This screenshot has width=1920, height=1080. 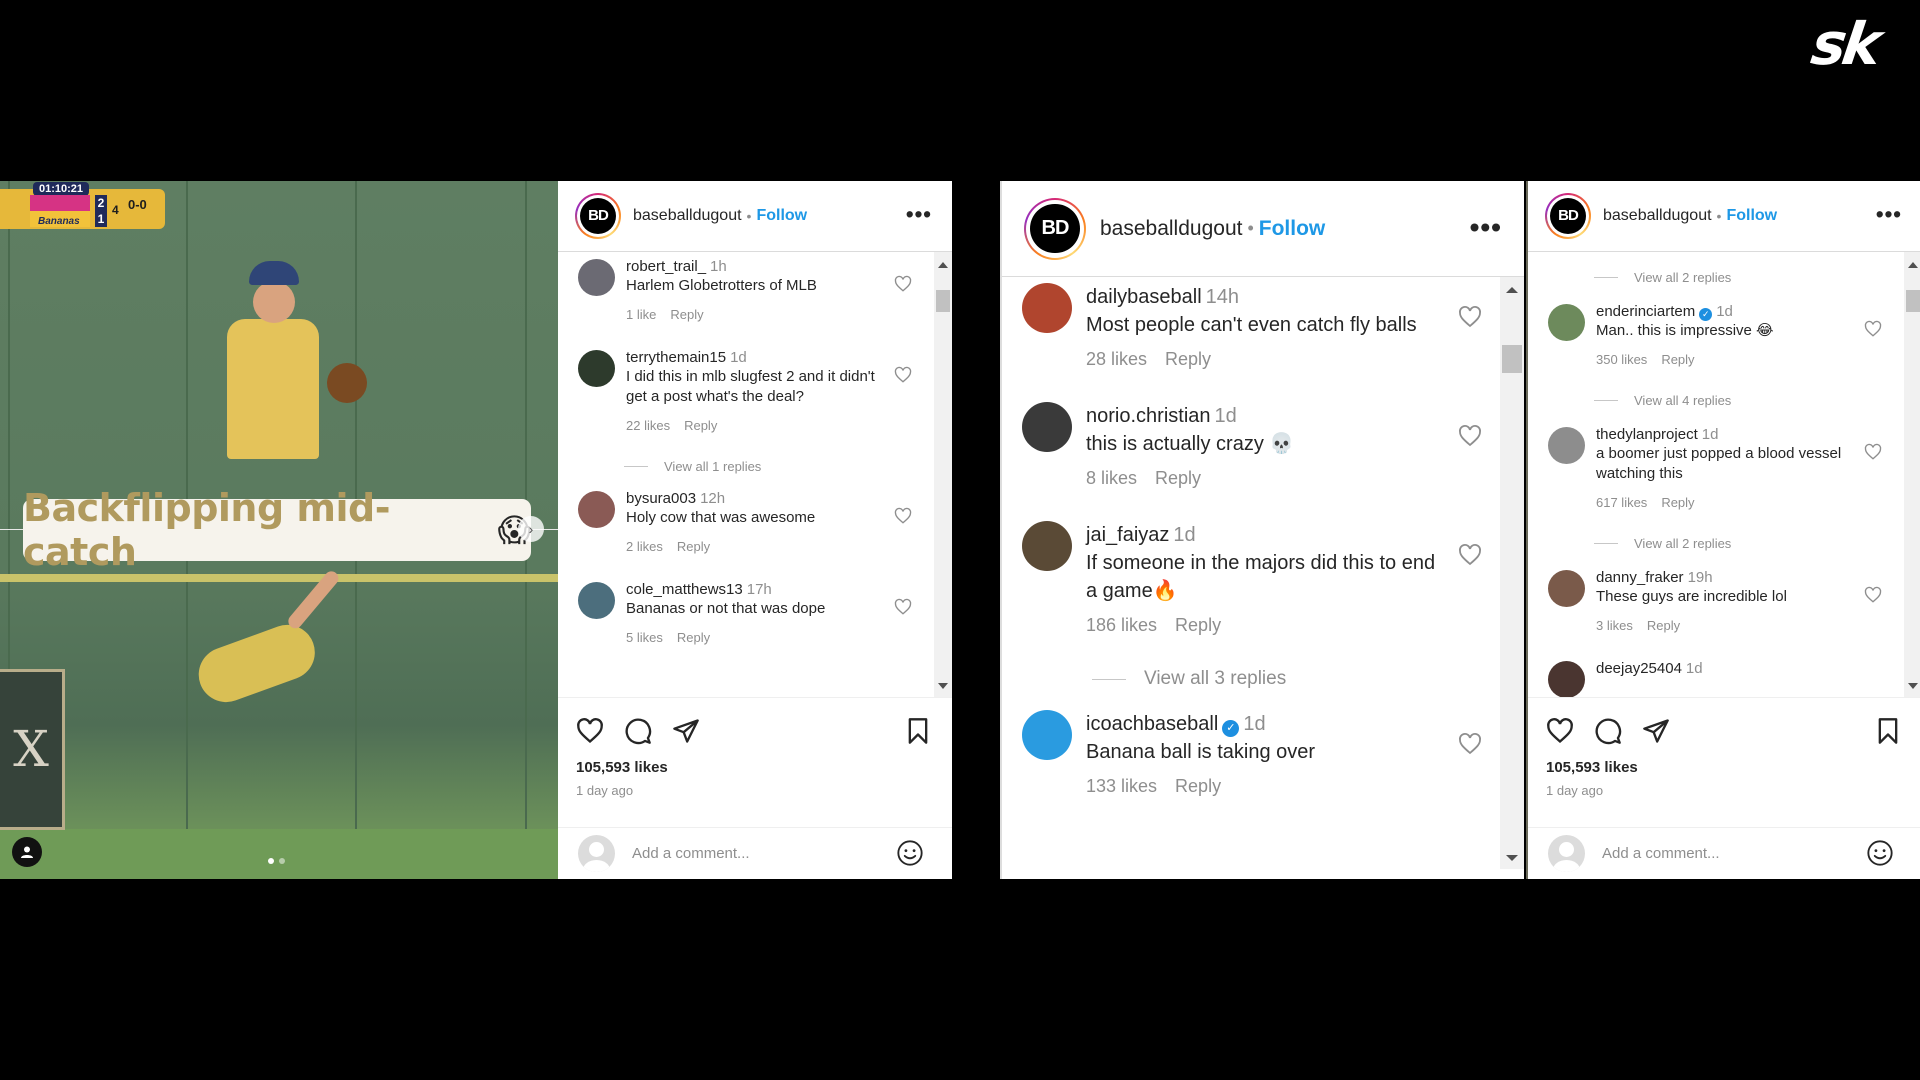 What do you see at coordinates (661, 498) in the screenshot?
I see `commenter-username: bysura003` at bounding box center [661, 498].